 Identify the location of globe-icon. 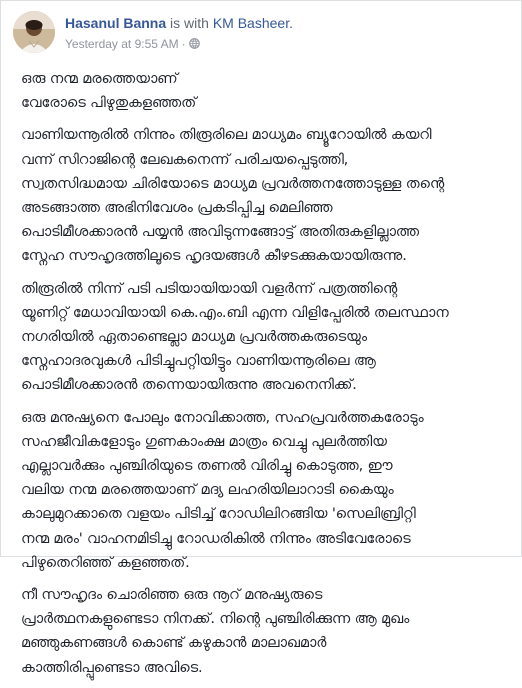
(194, 43).